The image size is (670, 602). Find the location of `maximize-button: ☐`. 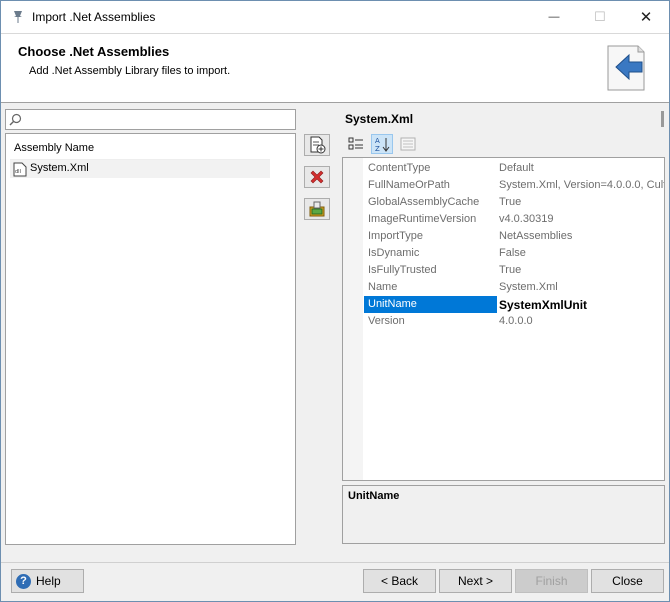

maximize-button: ☐ is located at coordinates (600, 17).